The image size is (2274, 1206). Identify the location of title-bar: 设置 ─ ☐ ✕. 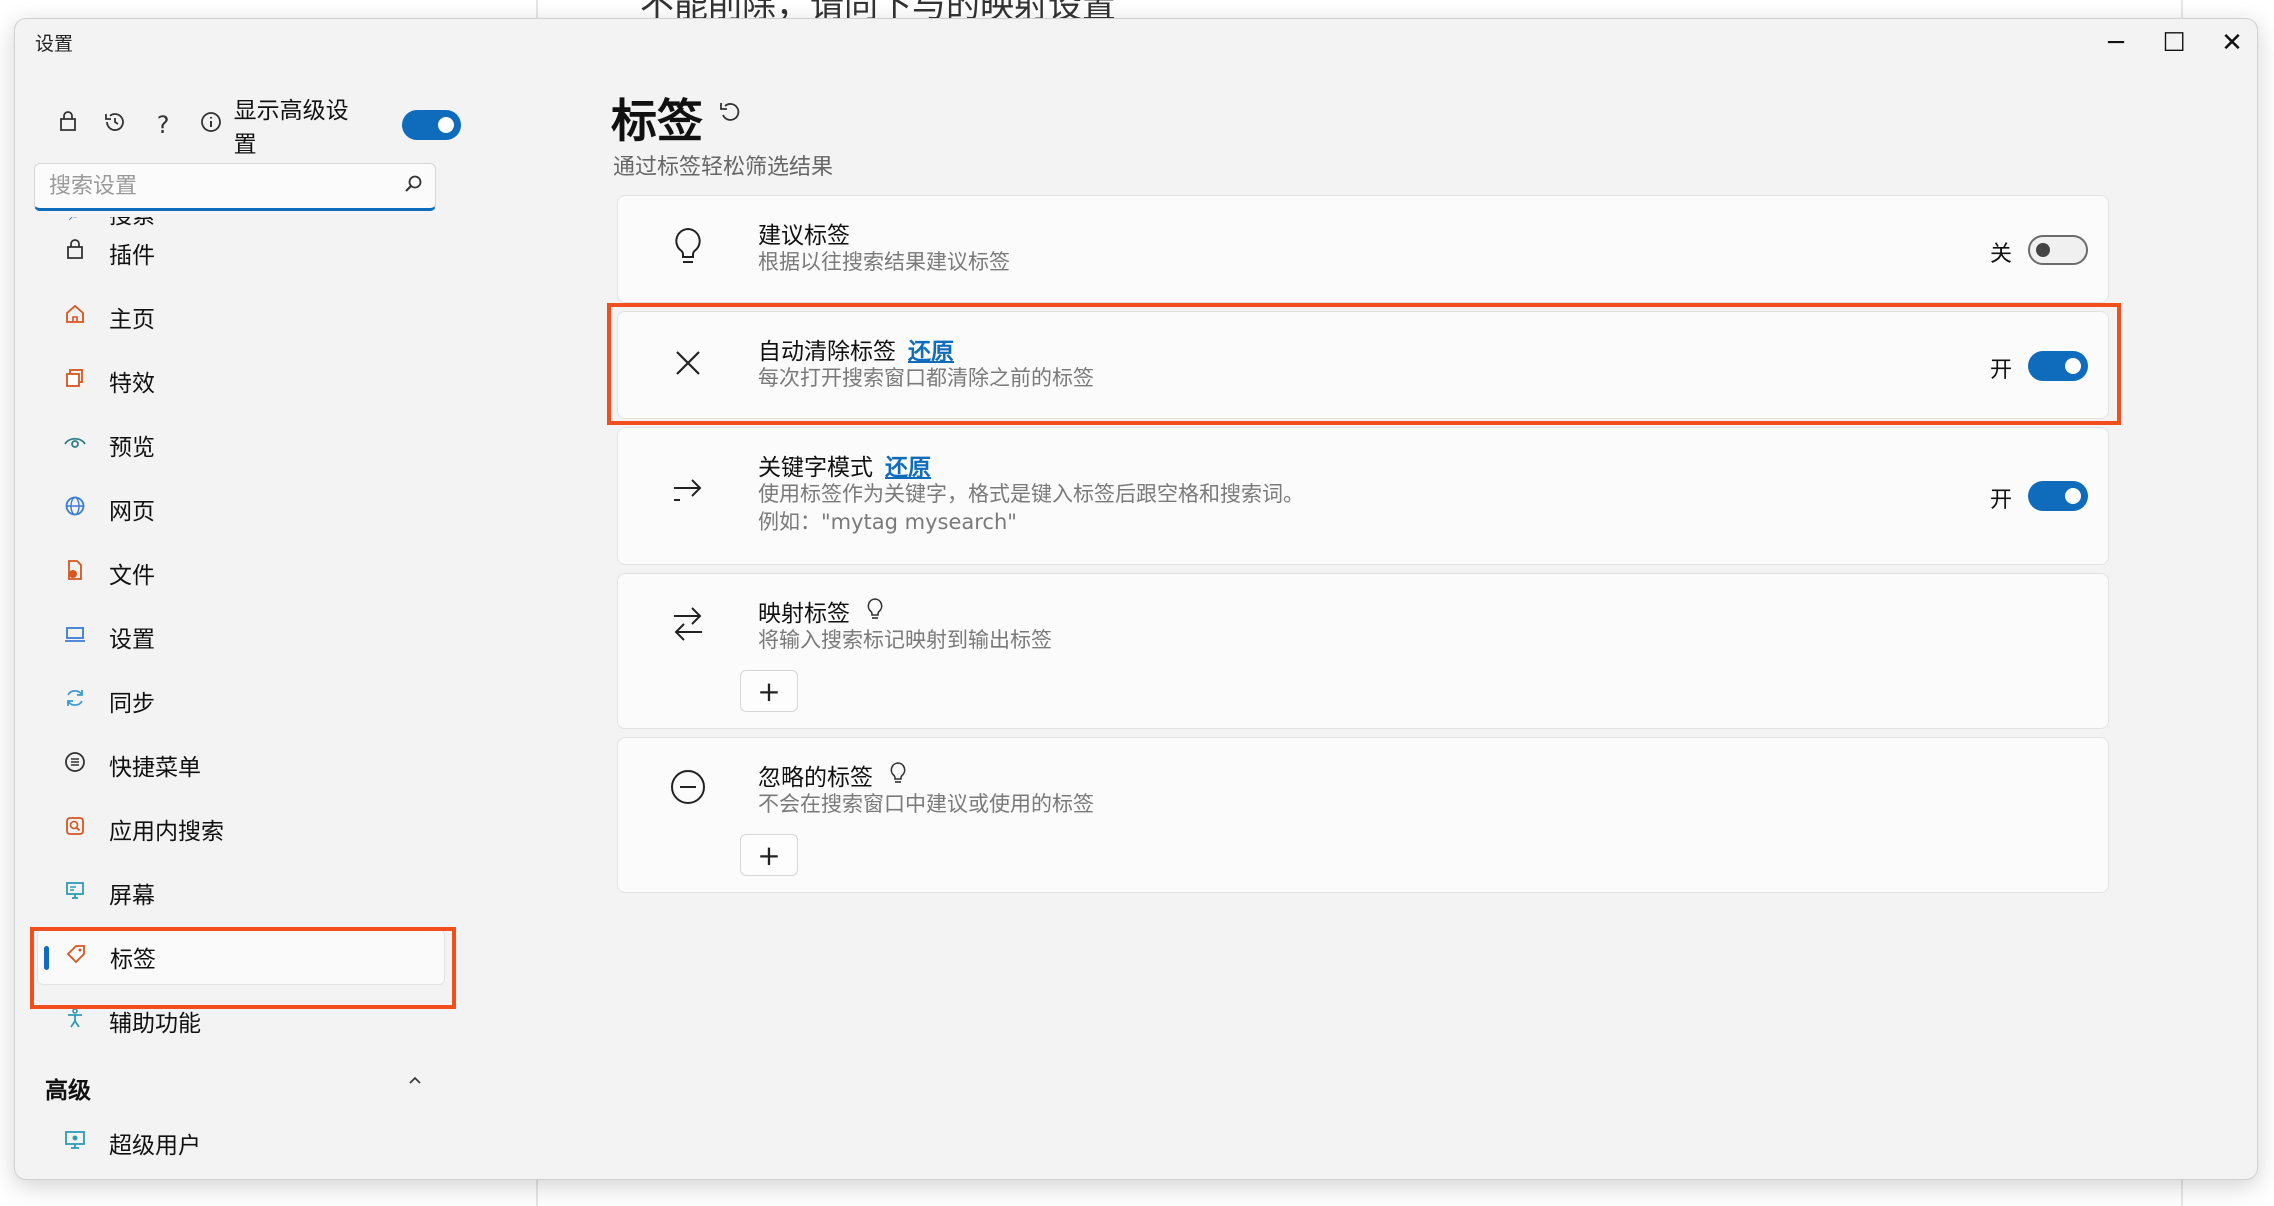
(1136, 43).